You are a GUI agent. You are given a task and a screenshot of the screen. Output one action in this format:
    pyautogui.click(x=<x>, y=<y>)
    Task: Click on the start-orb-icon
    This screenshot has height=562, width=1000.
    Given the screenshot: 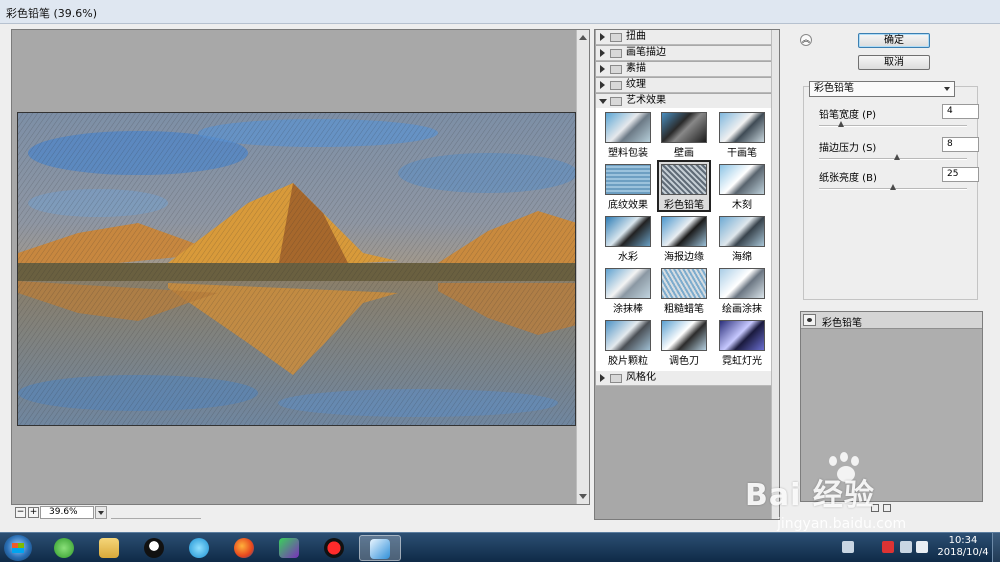 What is the action you would take?
    pyautogui.click(x=18, y=548)
    